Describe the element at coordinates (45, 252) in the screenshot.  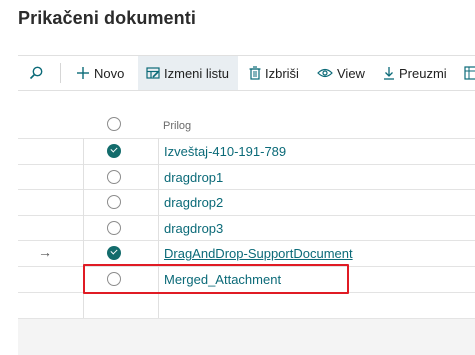
I see `current-row-arrow-icon: →` at that location.